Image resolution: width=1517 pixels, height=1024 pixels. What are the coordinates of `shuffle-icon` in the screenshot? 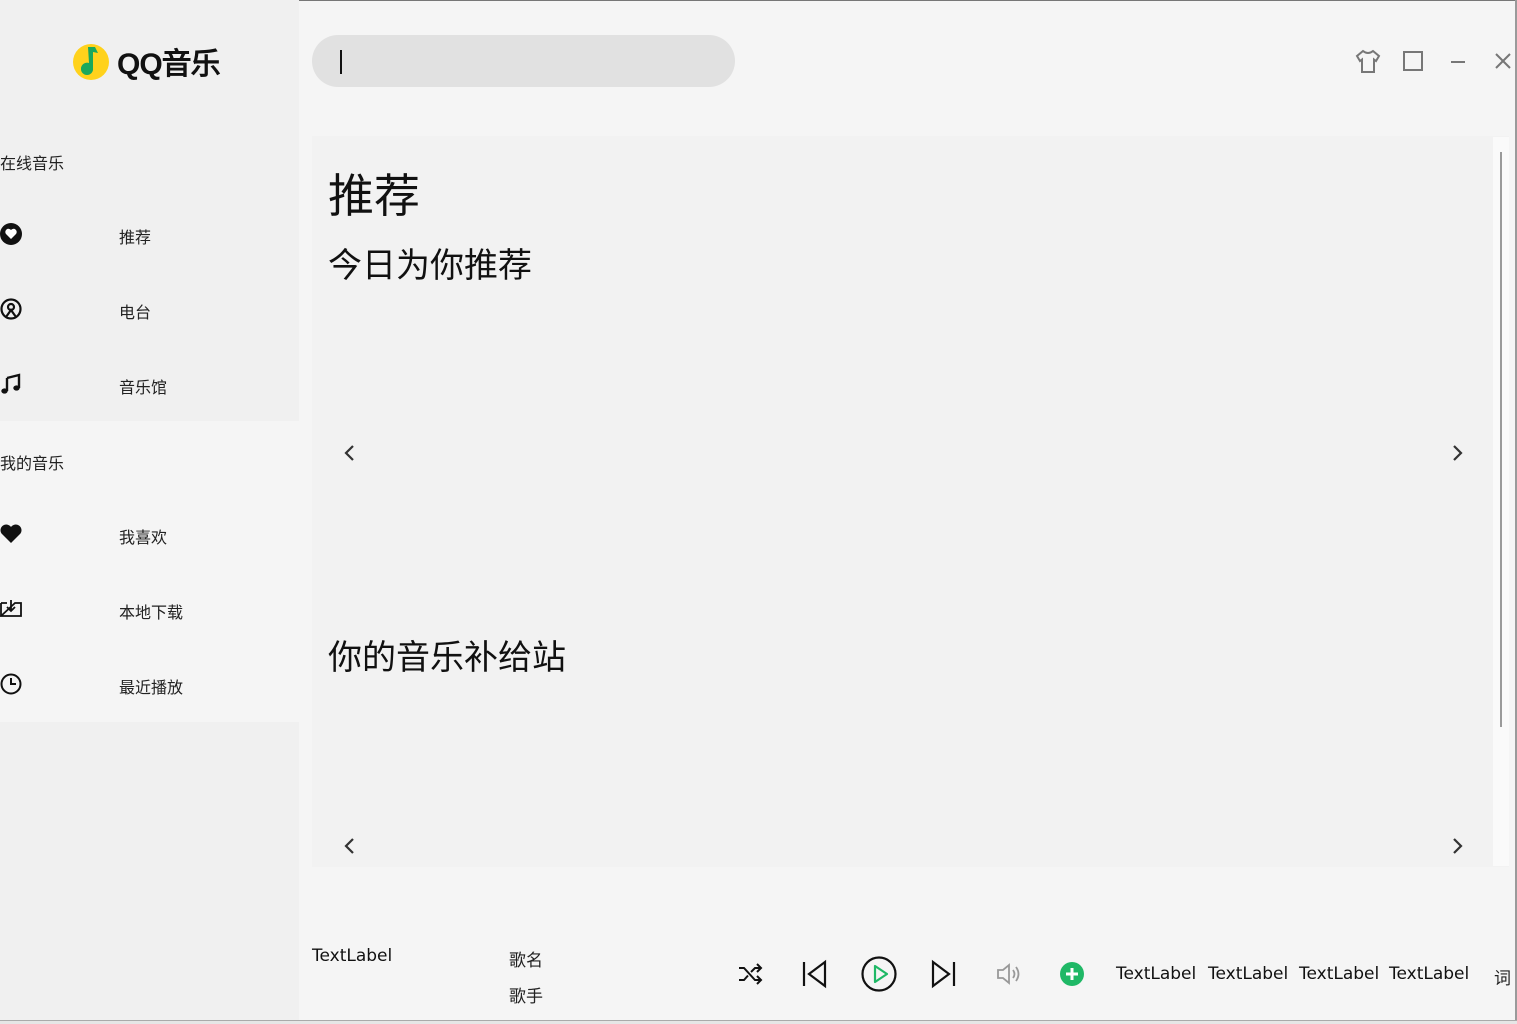 It's located at (750, 974).